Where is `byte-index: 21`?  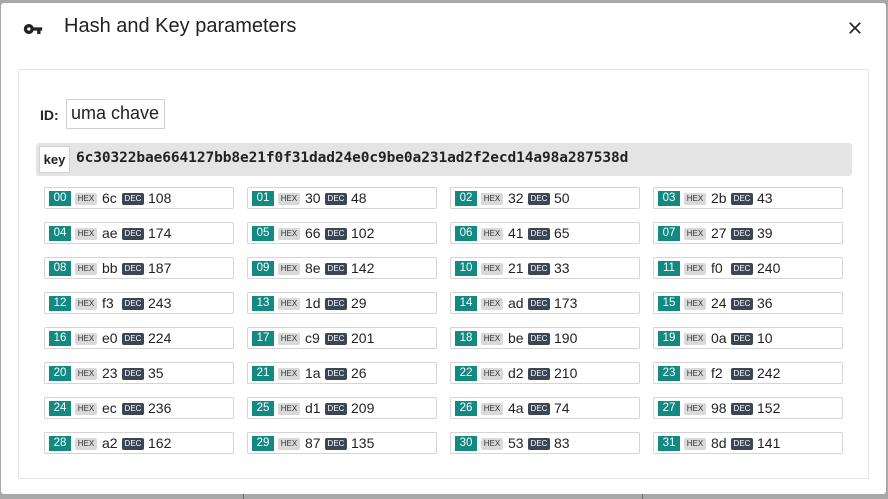
byte-index: 21 is located at coordinates (263, 373).